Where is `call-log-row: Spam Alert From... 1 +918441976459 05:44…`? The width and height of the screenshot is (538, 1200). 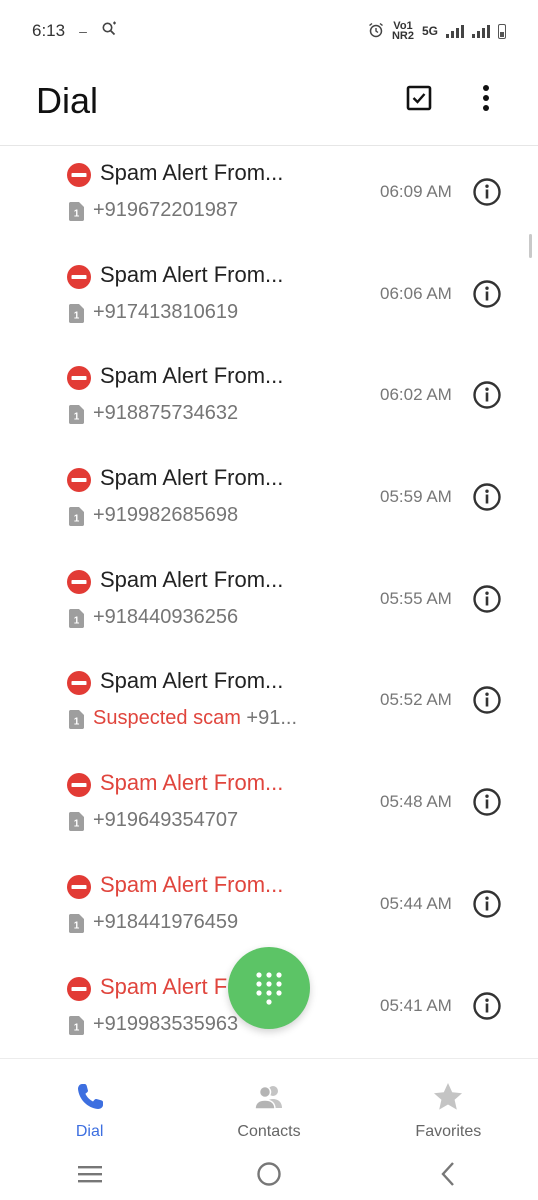 call-log-row: Spam Alert From... 1 +918441976459 05:44… is located at coordinates (269, 909).